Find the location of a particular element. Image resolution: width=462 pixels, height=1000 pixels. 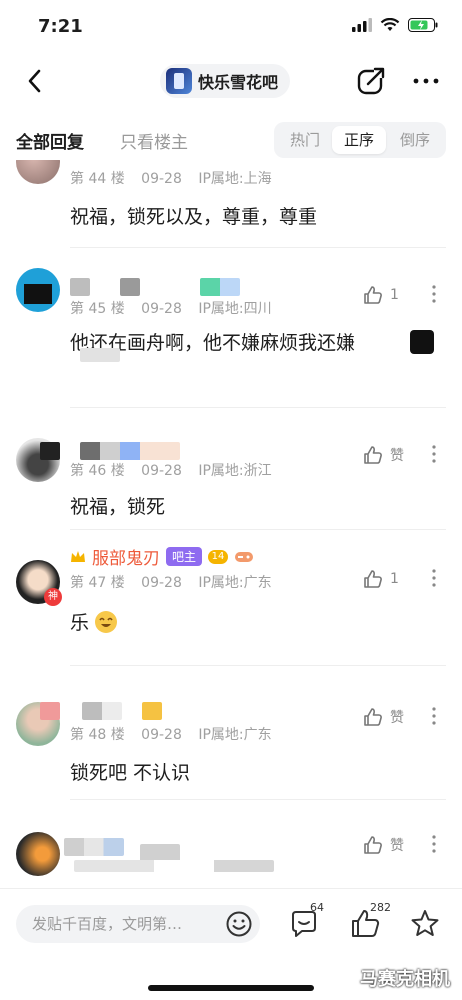

forum-chip: 快乐雪花吧 is located at coordinates (225, 81).